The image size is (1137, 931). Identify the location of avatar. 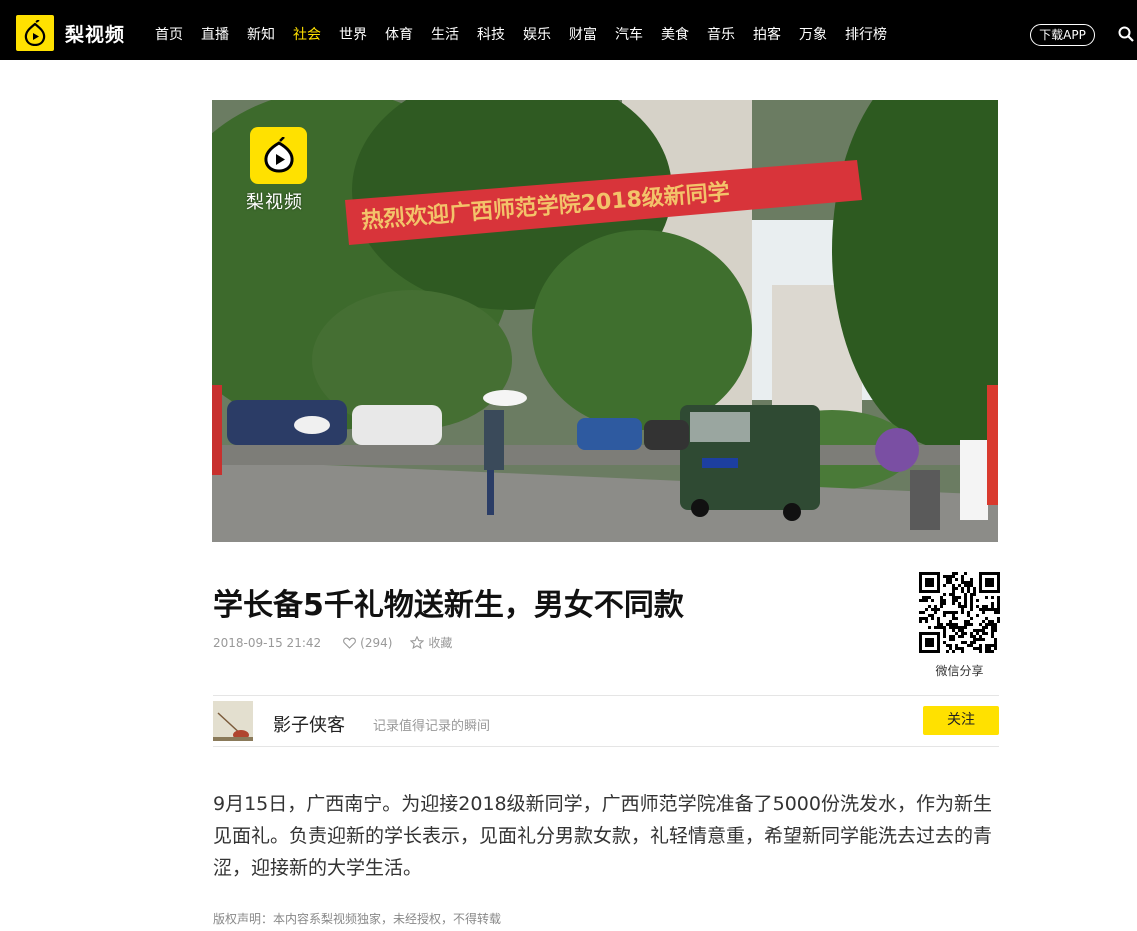
(233, 721).